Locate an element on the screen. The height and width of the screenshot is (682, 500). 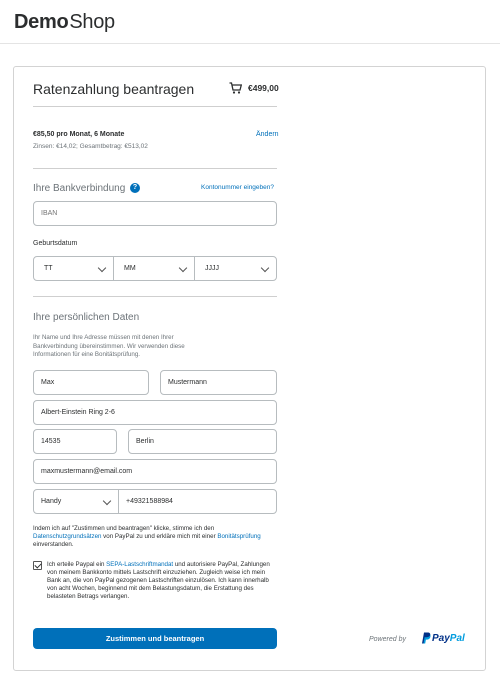
logo-light-text: Shop is located at coordinates (92, 22).